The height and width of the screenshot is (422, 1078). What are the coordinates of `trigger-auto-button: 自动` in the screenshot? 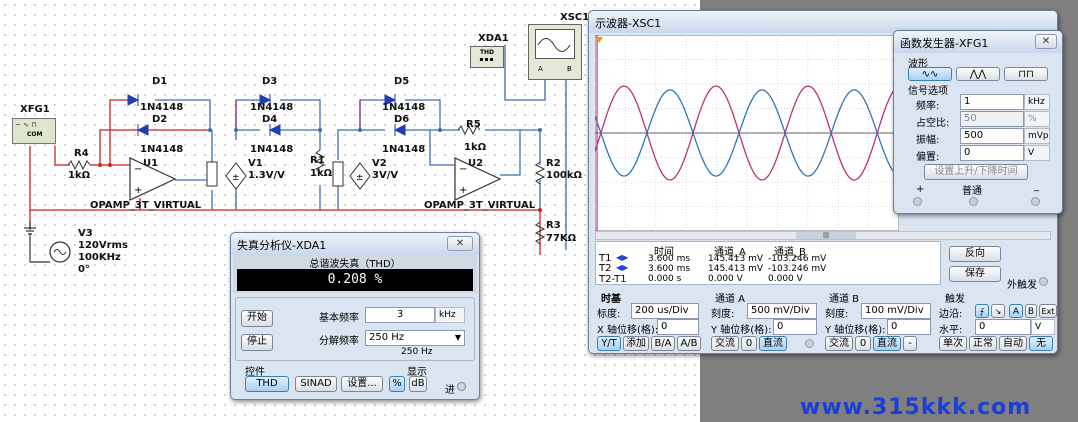 It's located at (1013, 343).